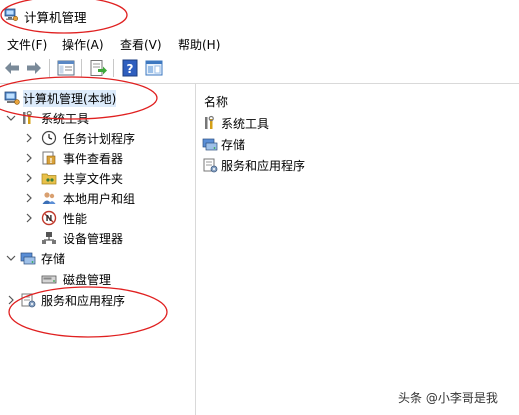  I want to click on tree-item-storage: 存储, so click(97, 258).